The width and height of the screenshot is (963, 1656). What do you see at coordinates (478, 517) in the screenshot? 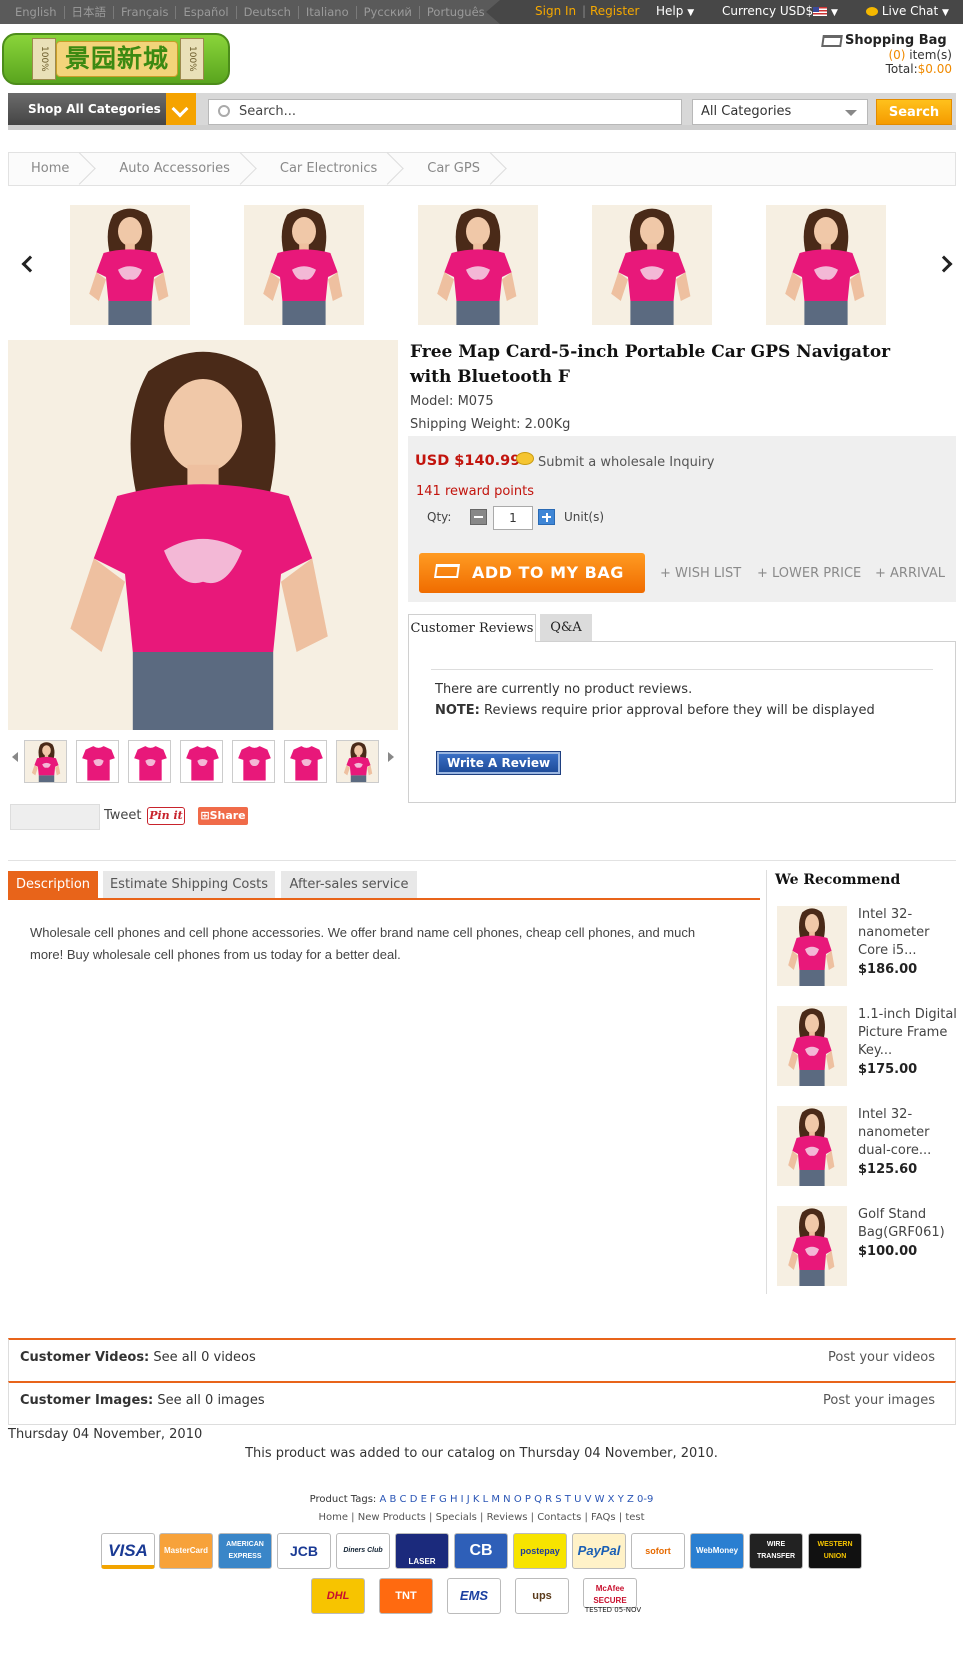
I see `qty-decrease-button` at bounding box center [478, 517].